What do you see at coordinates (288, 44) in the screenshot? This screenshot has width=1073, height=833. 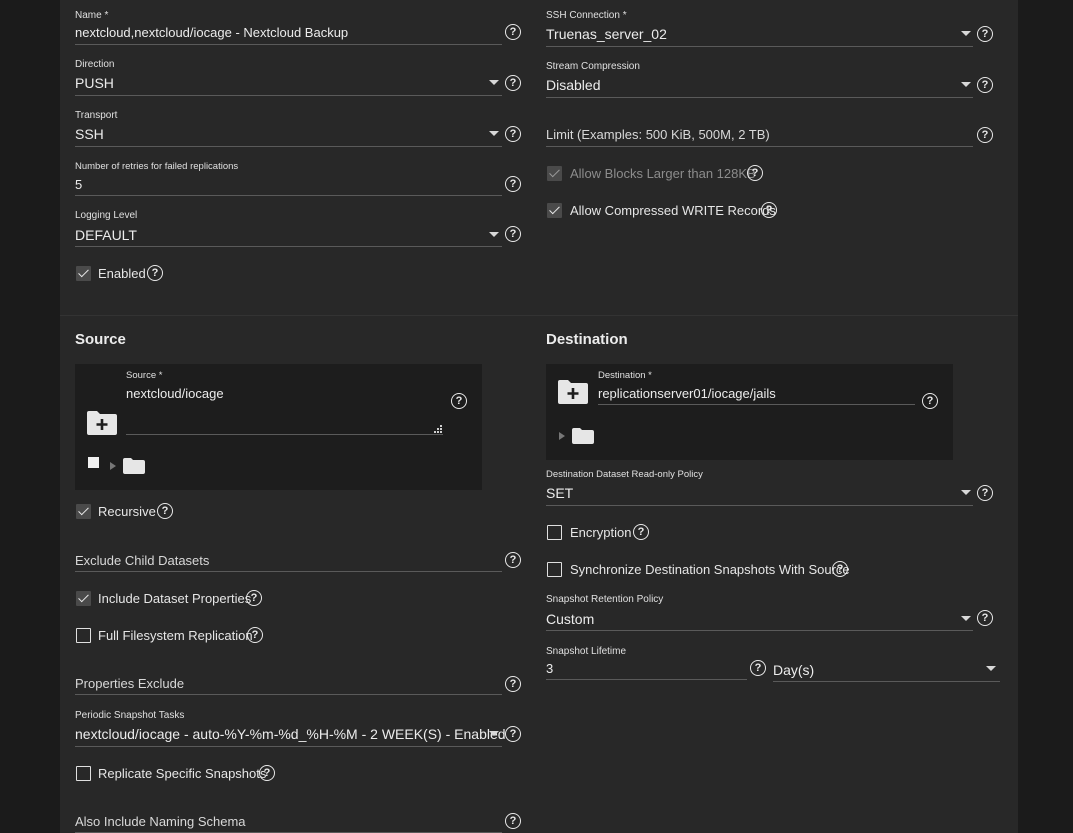 I see `name-underline` at bounding box center [288, 44].